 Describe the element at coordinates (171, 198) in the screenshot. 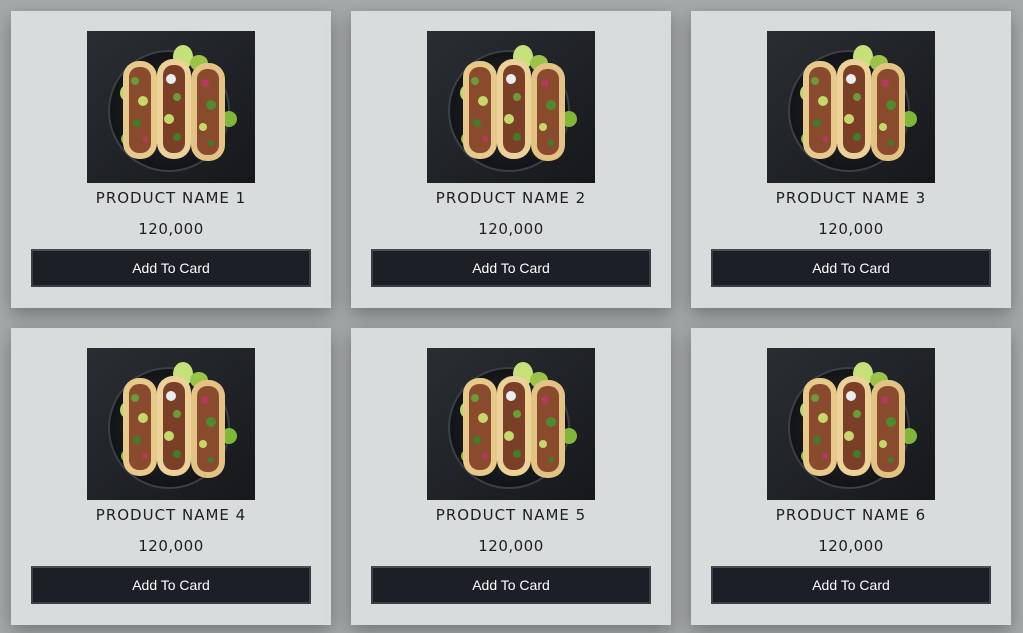

I see `product-name: PRODUCT NAME 1` at that location.